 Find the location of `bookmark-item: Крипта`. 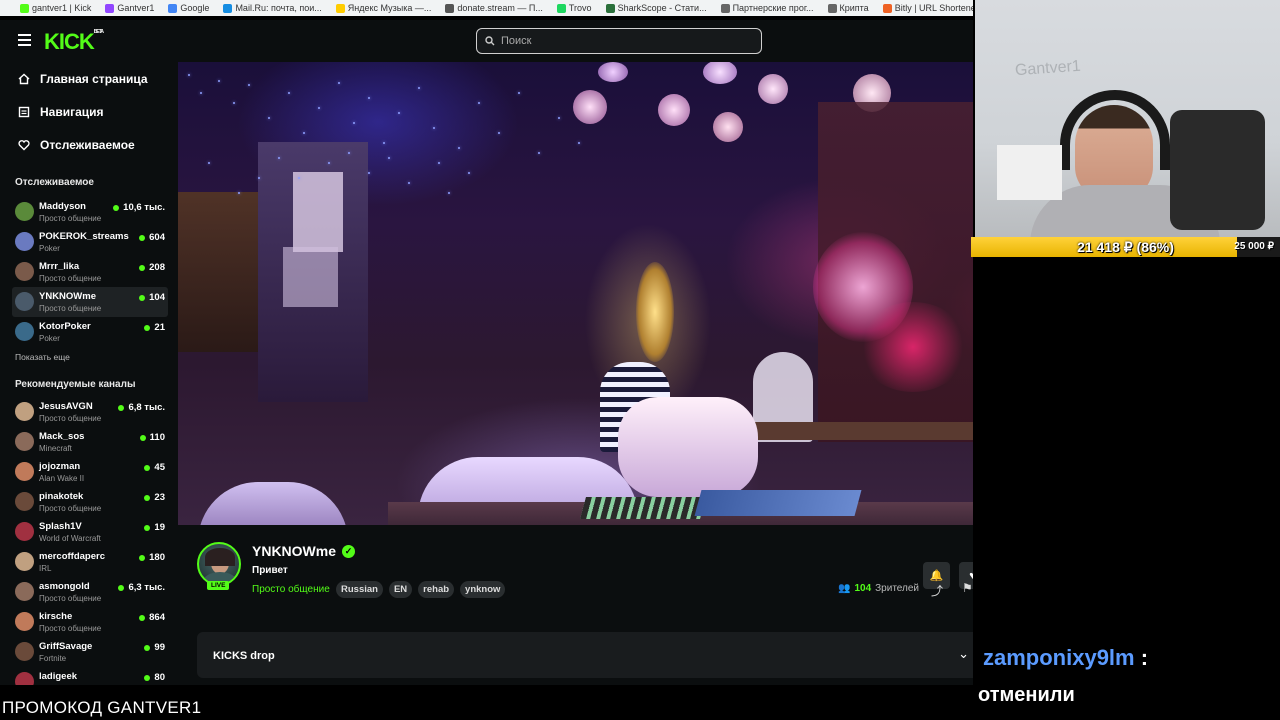

bookmark-item: Крипта is located at coordinates (848, 8).